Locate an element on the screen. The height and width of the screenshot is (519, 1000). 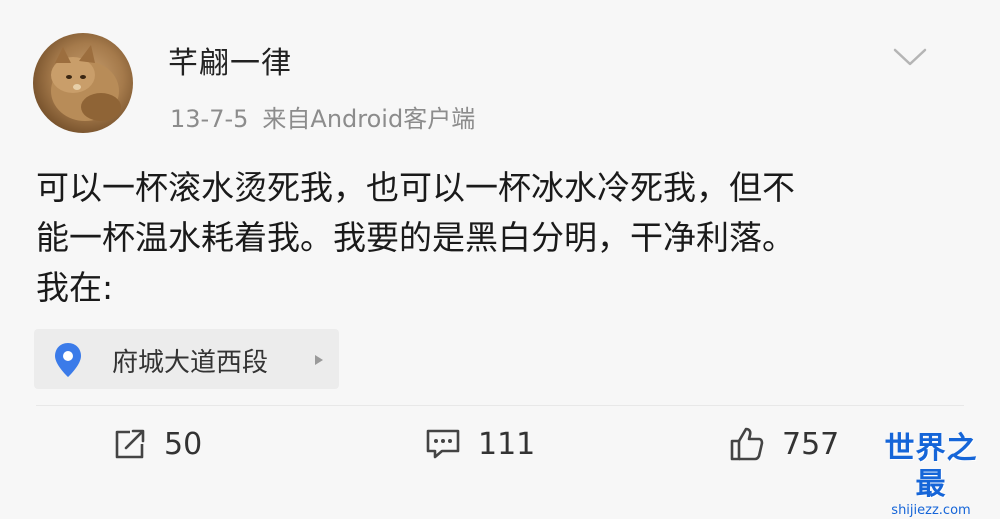
post-date: 13-7-5 is located at coordinates (209, 119).